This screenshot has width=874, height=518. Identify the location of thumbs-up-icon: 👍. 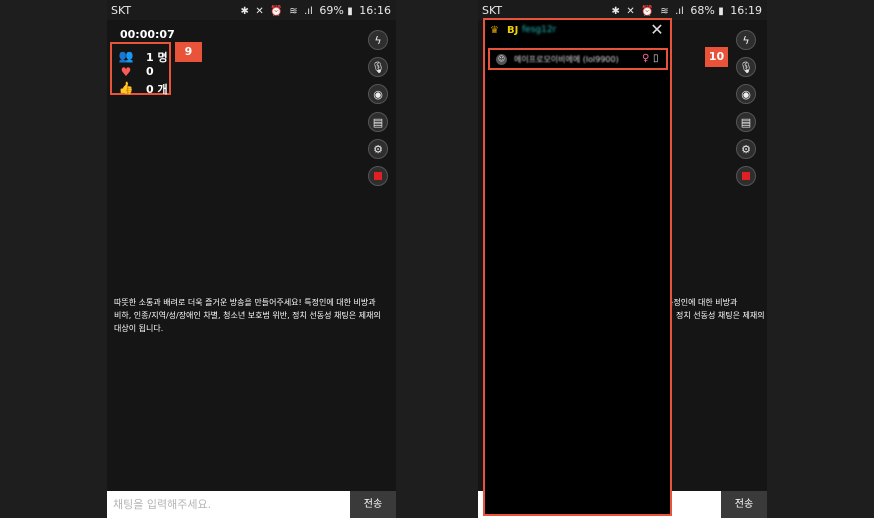
(126, 88).